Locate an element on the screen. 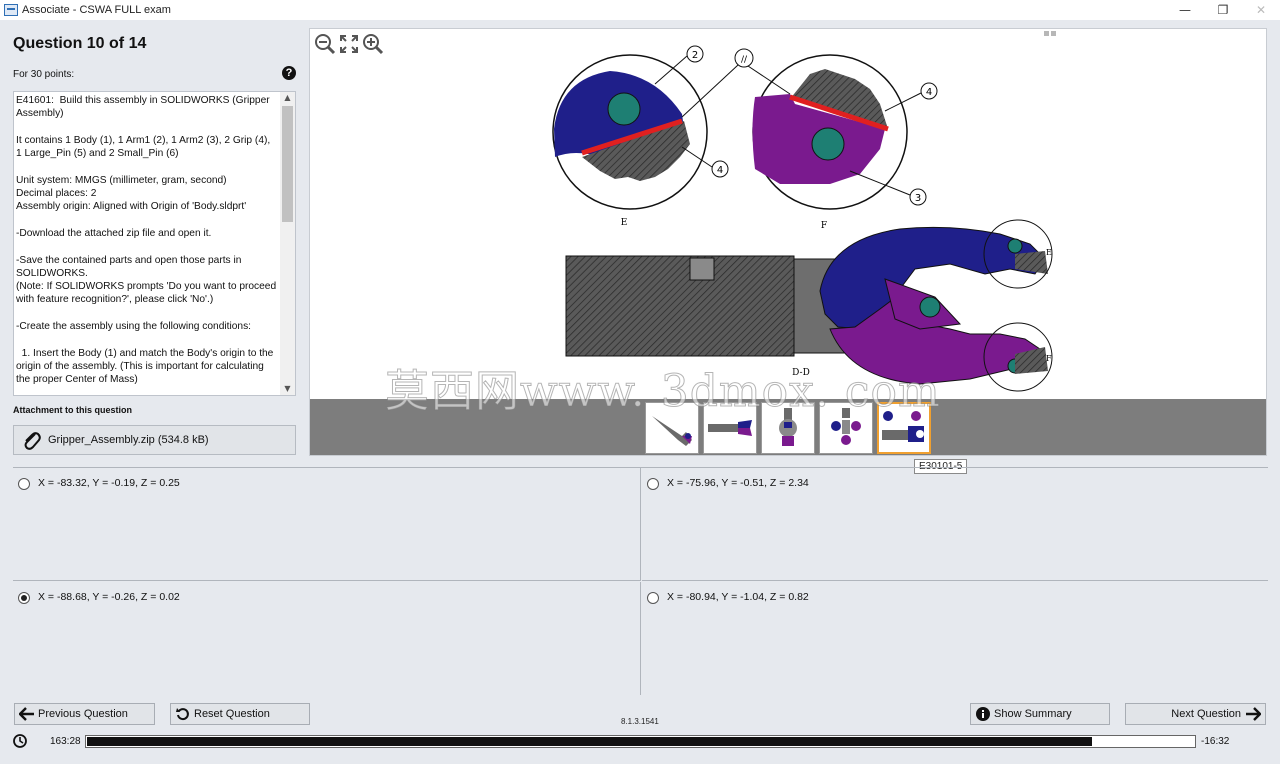 The image size is (1280, 764). callout-2: 2 is located at coordinates (695, 55).